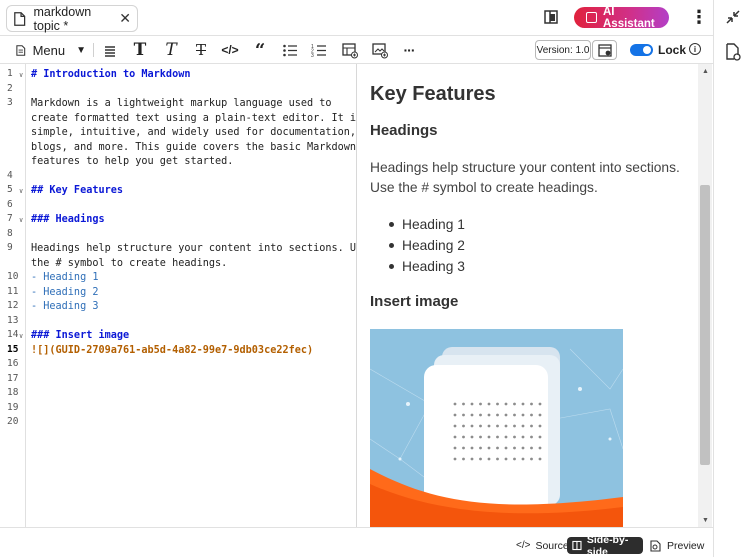 The image size is (750, 558). What do you see at coordinates (13, 191) in the screenshot?
I see `line-number: 5 ∨` at bounding box center [13, 191].